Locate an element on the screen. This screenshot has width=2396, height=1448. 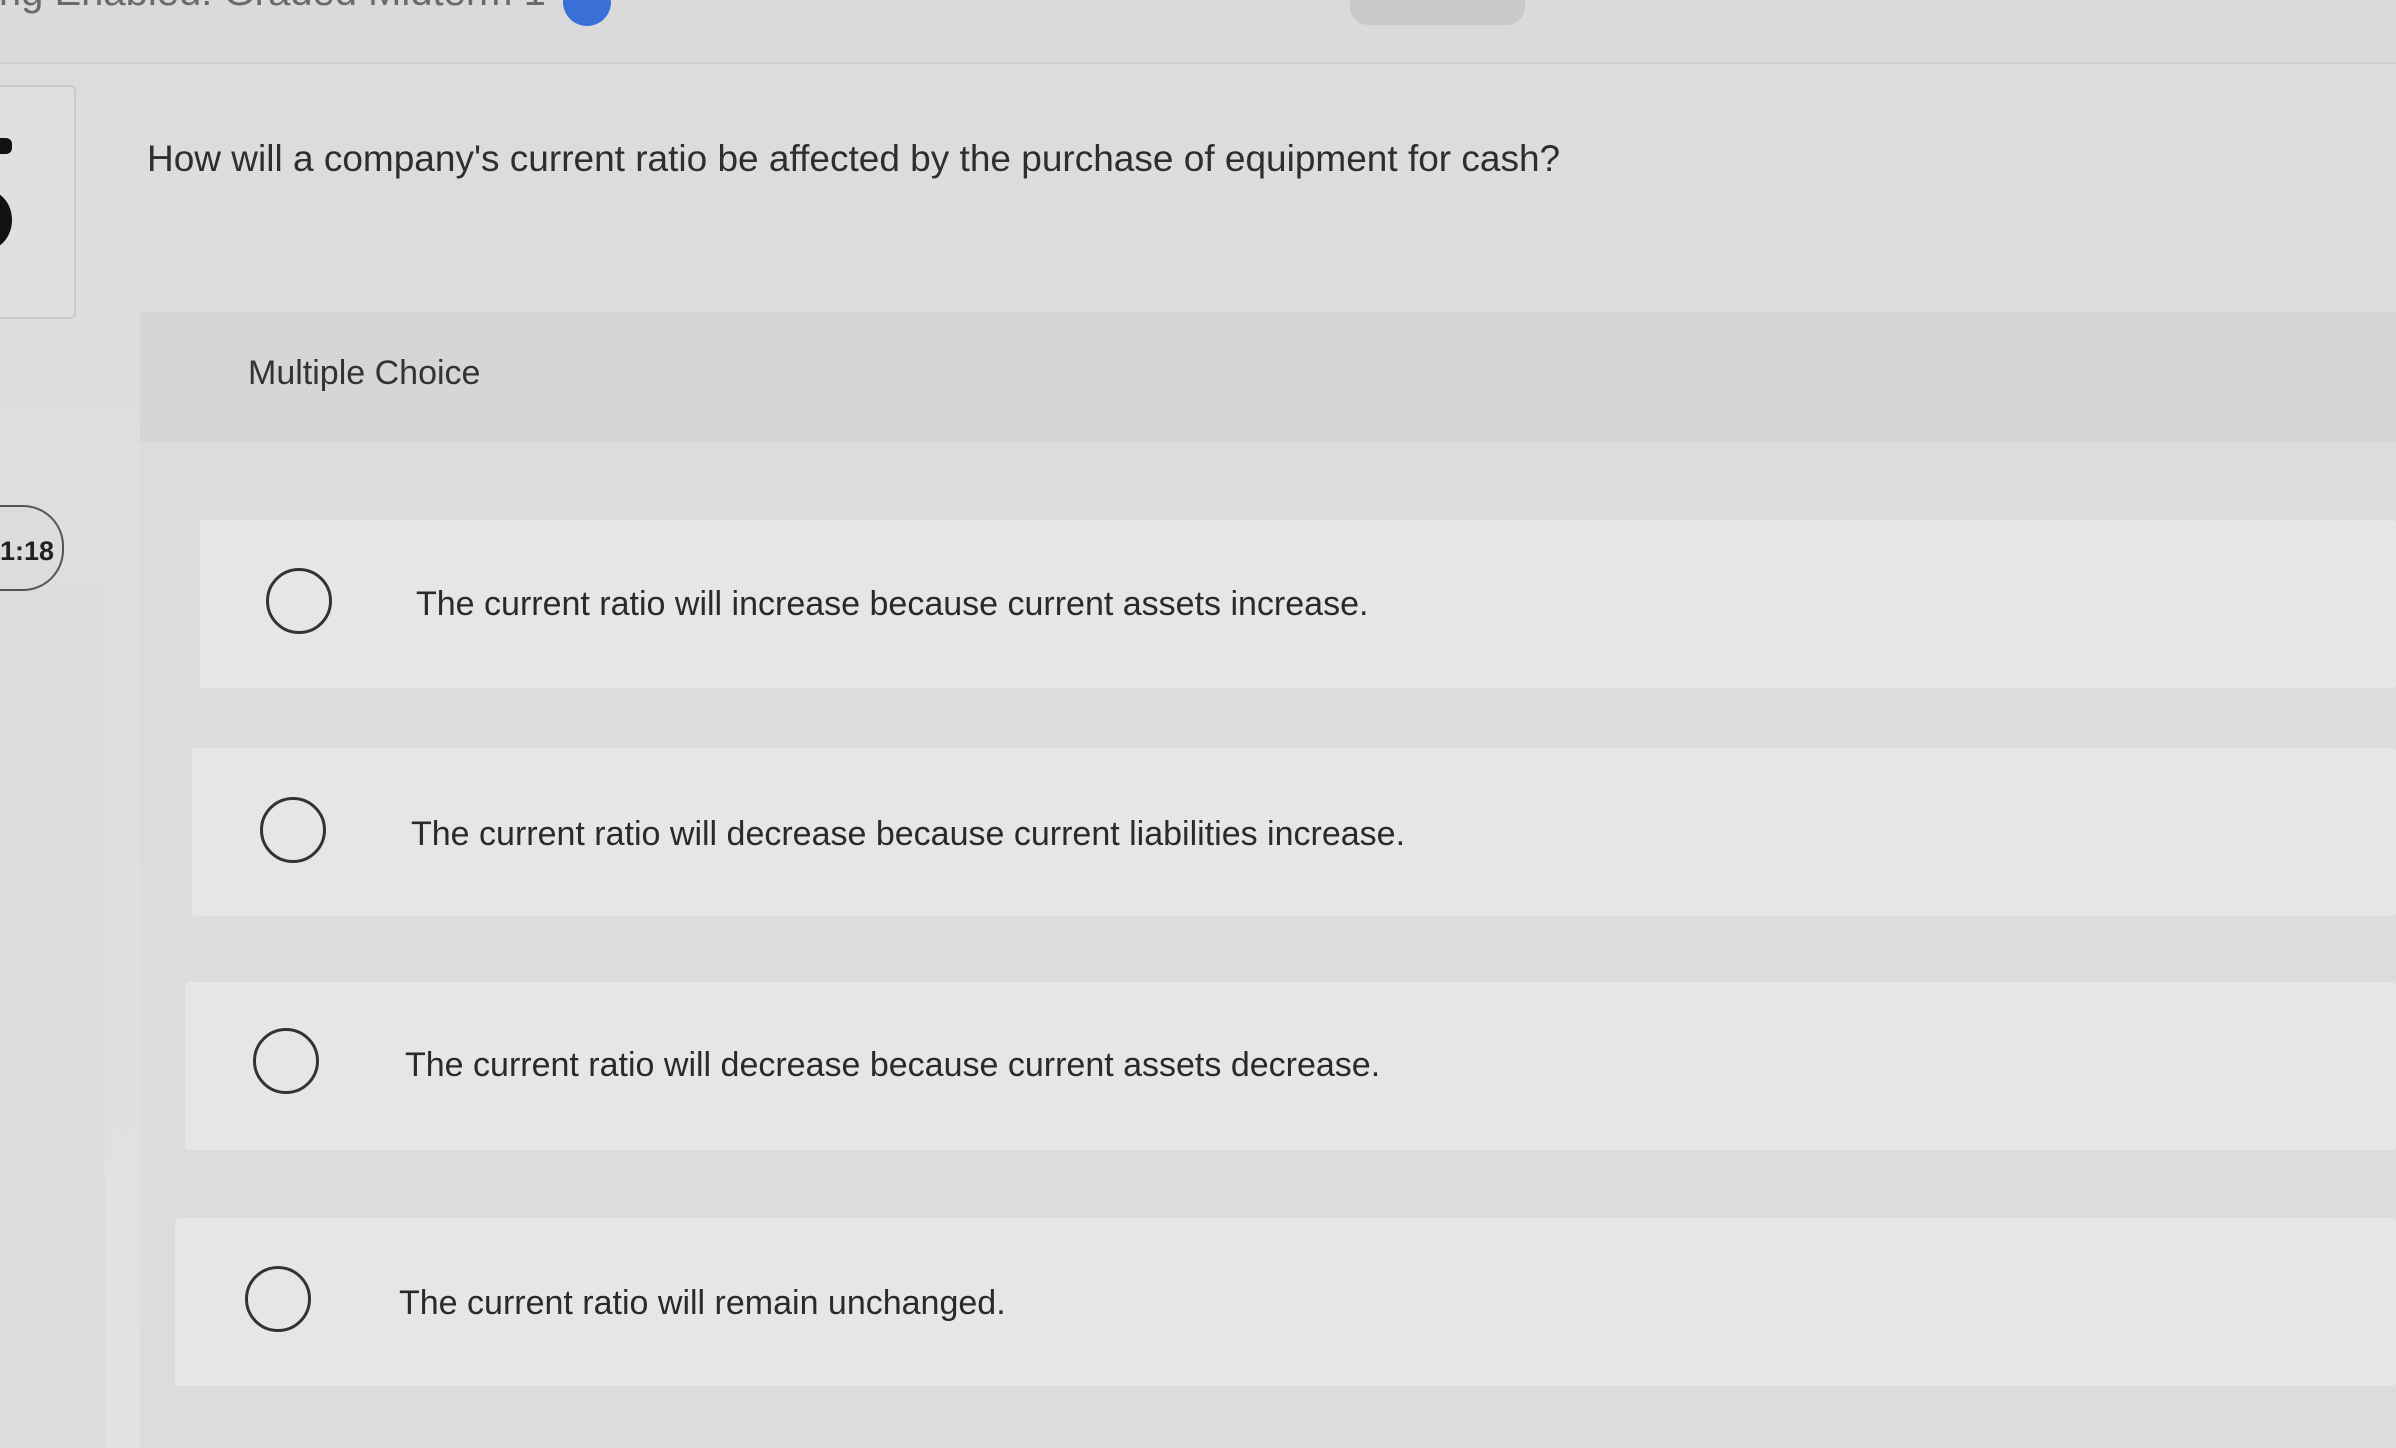
top-header-bar: ing Enabled: Graded Midterm 1 is located at coordinates (1198, 32).